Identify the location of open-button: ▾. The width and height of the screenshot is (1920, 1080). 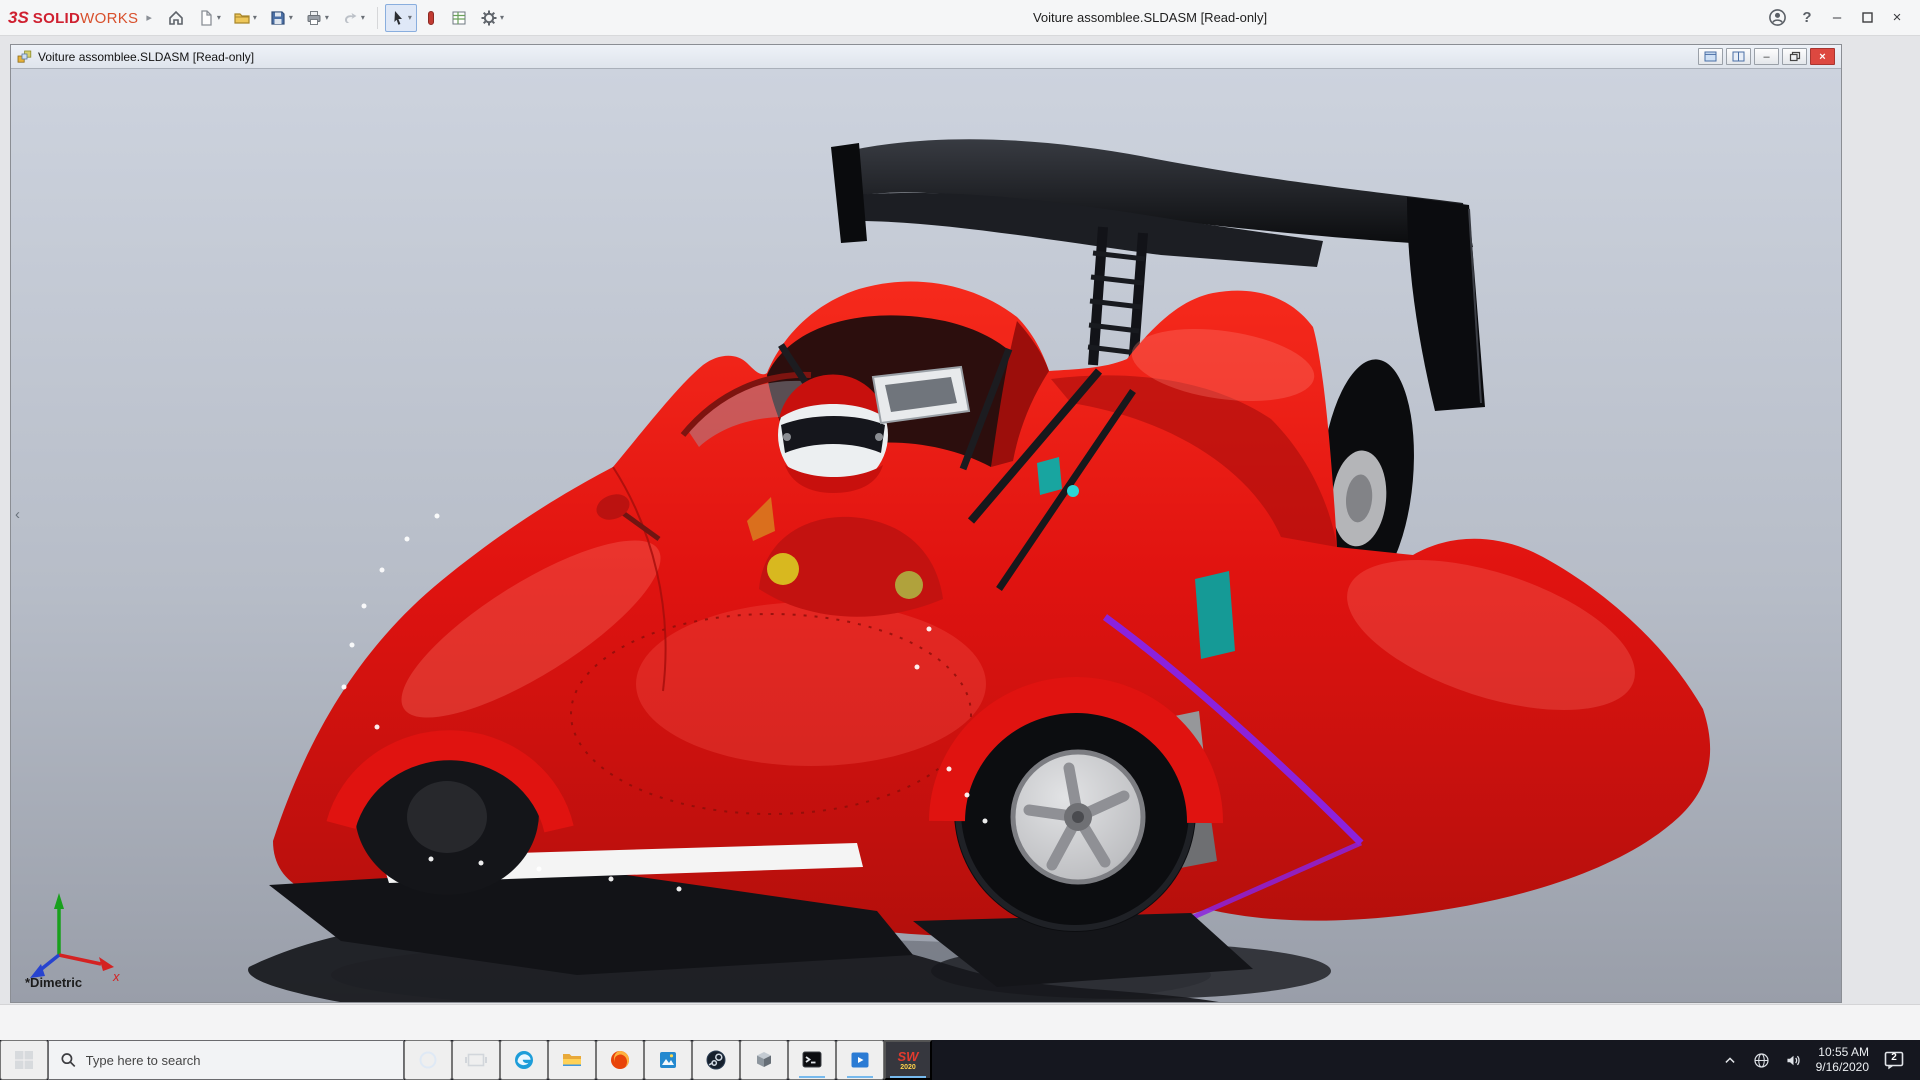
(245, 18).